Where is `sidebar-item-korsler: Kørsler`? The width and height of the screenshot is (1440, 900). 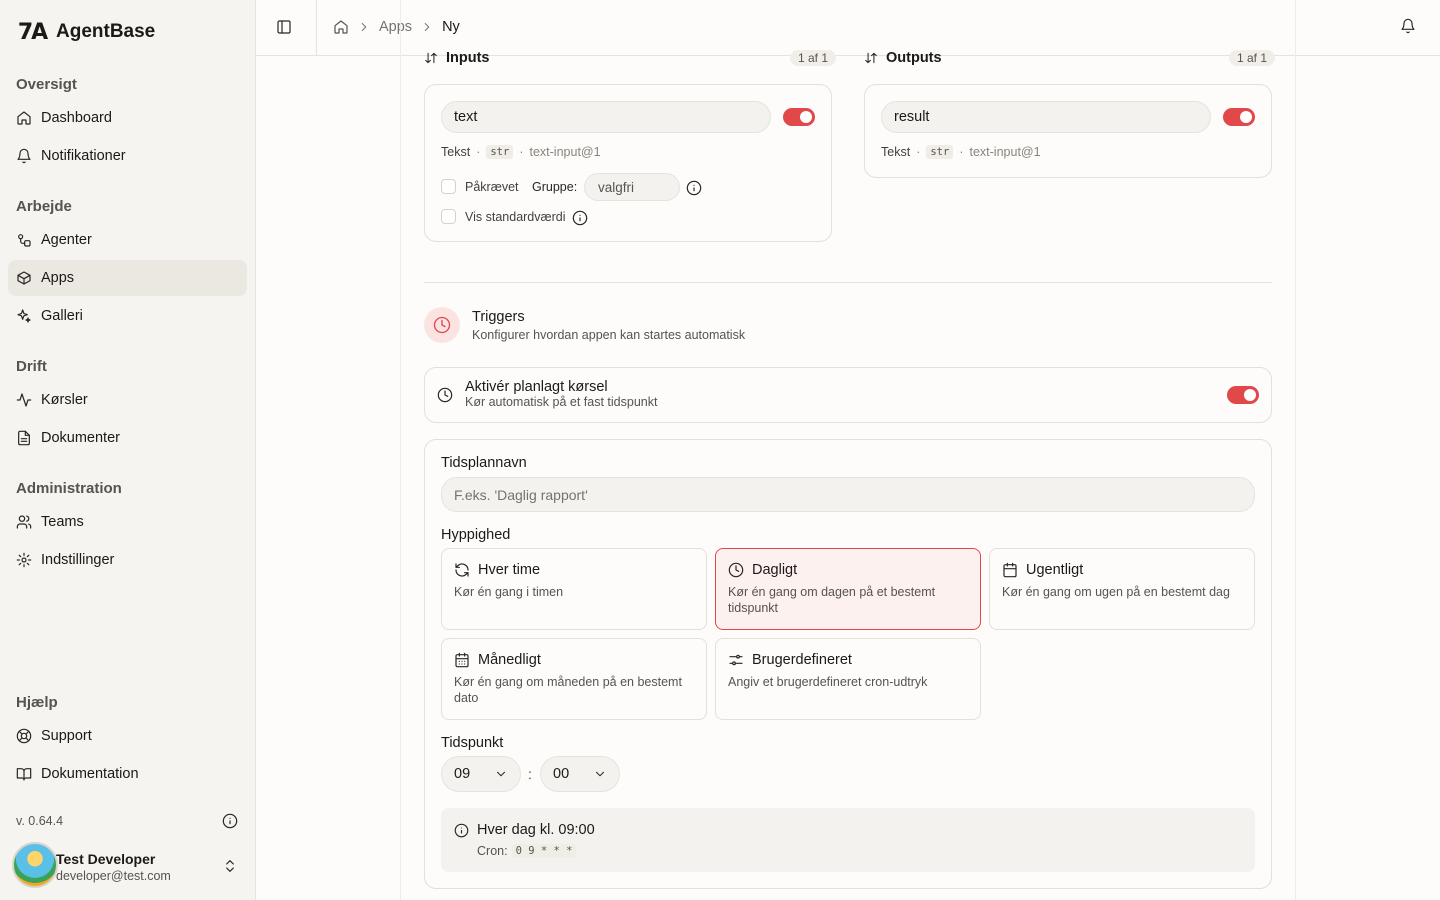 sidebar-item-korsler: Kørsler is located at coordinates (127, 400).